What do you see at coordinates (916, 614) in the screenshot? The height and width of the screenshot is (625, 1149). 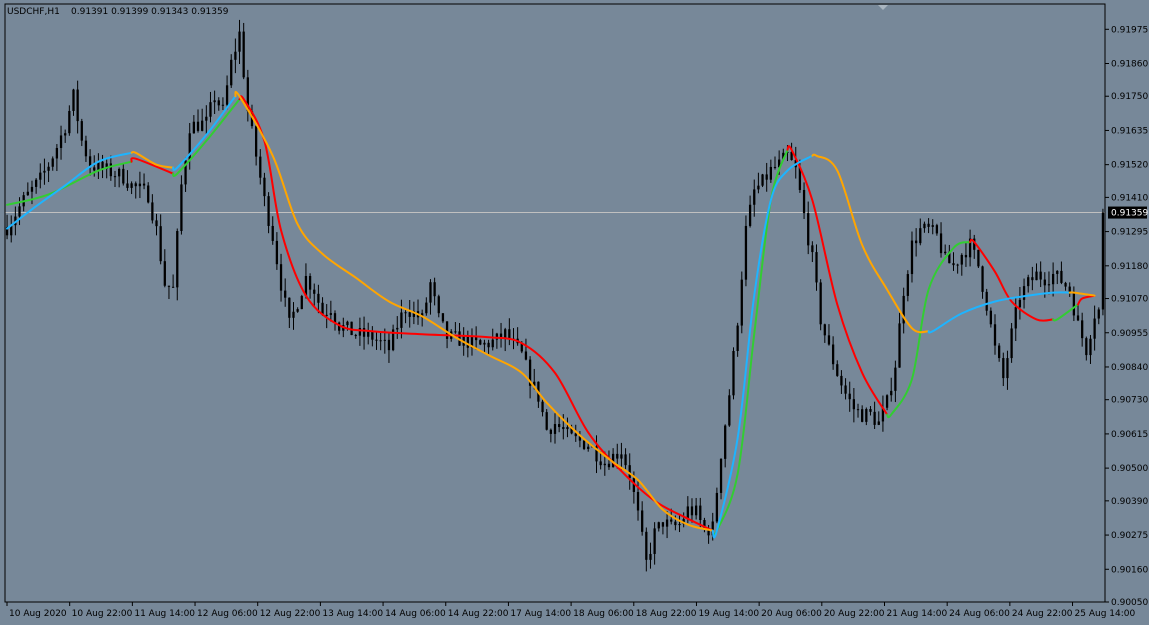 I see `x-tick-label: 21 Aug 14:00` at bounding box center [916, 614].